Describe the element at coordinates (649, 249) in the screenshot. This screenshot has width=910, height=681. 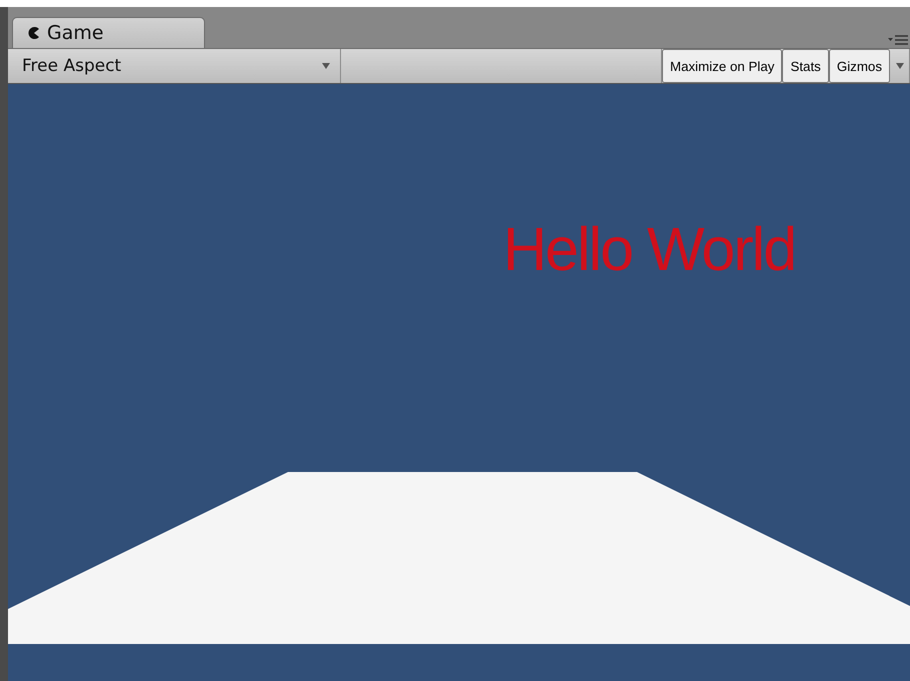
I see `hello-world-text: Hello World` at that location.